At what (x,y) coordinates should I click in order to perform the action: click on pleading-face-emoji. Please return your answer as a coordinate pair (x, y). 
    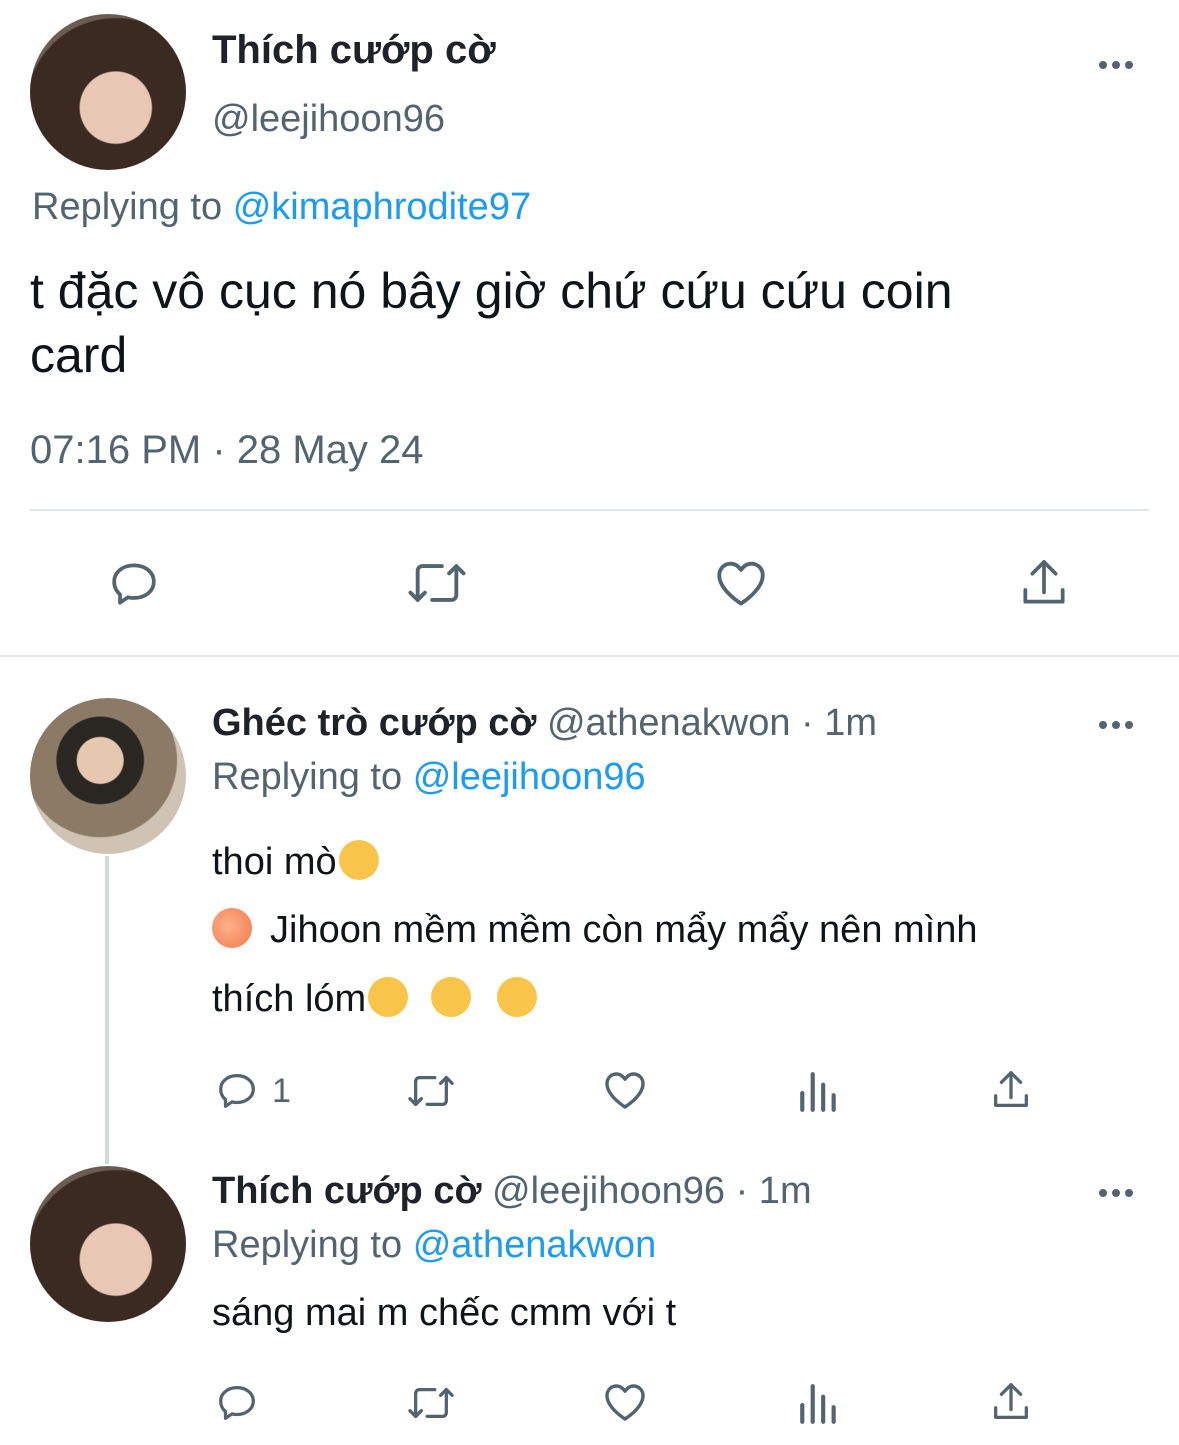
    Looking at the image, I should click on (358, 860).